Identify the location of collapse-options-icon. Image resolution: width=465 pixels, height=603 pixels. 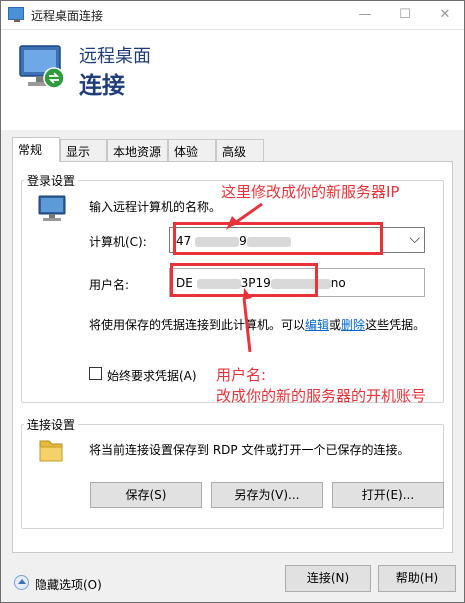
(21, 582).